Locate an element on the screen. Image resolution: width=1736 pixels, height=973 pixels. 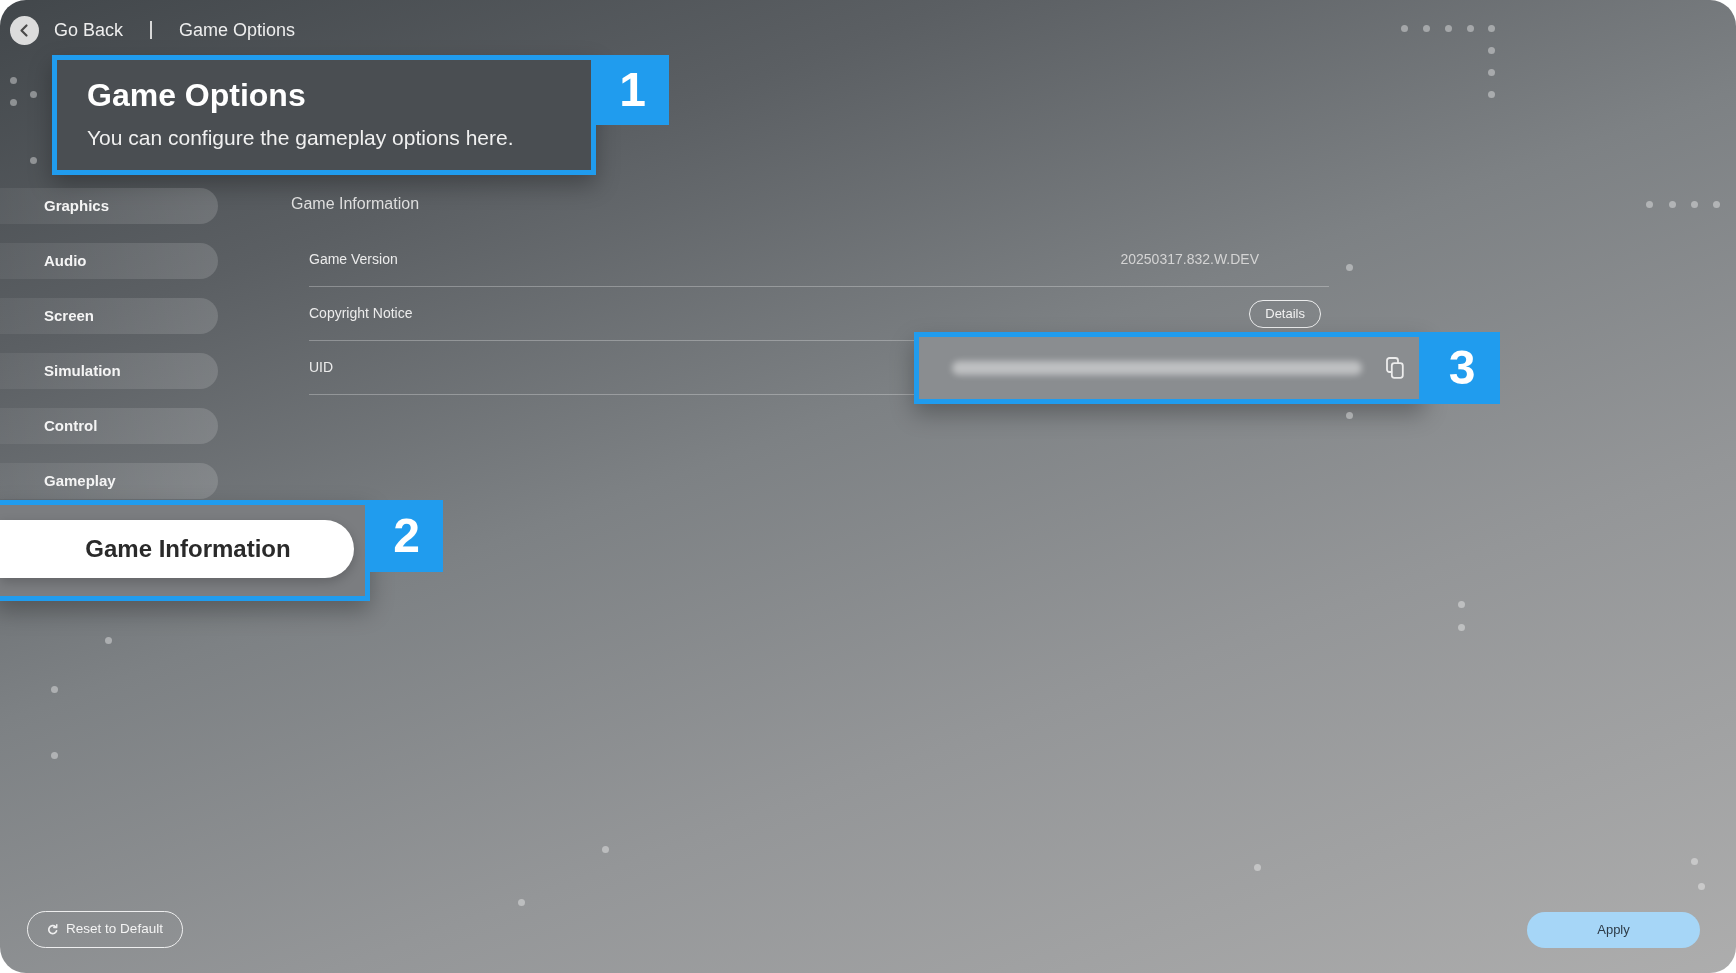
back-button: Go Back is located at coordinates (67, 30).